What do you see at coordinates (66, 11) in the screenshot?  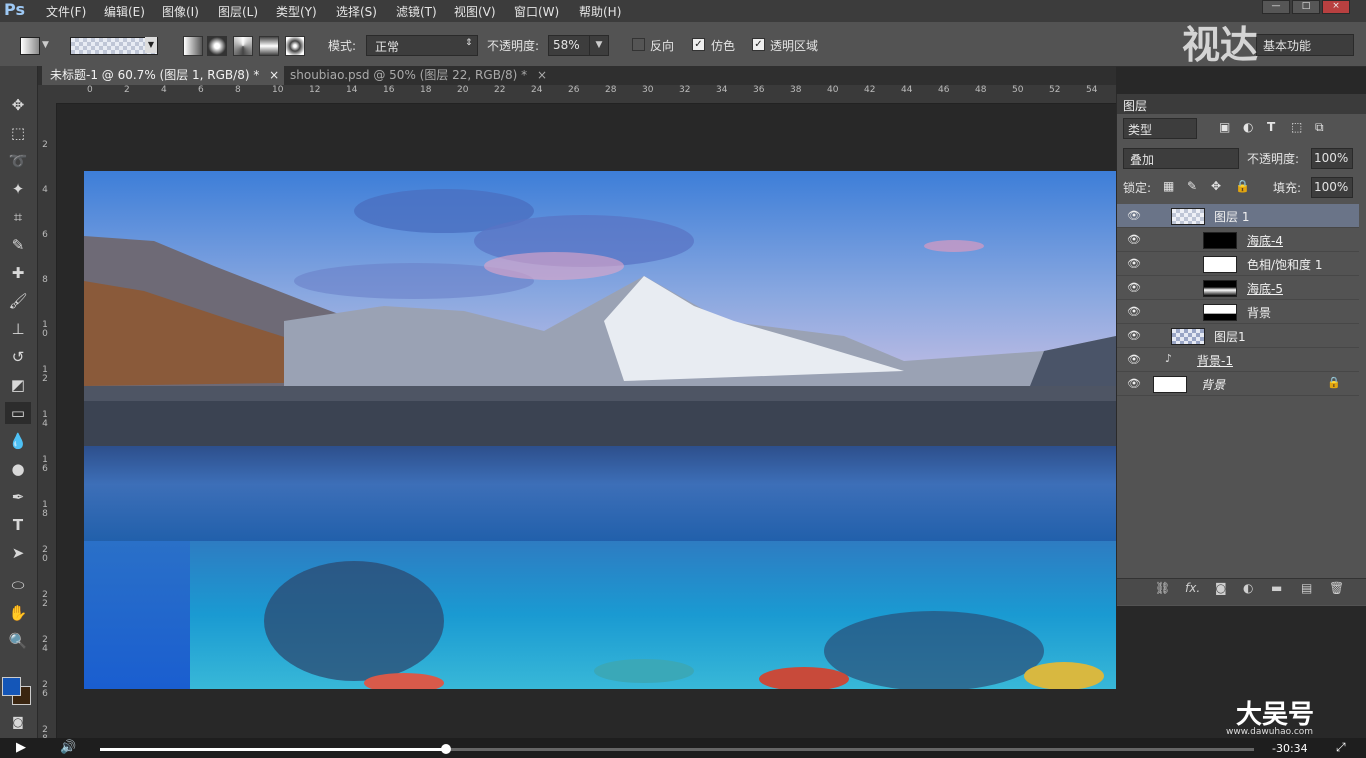 I see `menu-file: 文件(F)` at bounding box center [66, 11].